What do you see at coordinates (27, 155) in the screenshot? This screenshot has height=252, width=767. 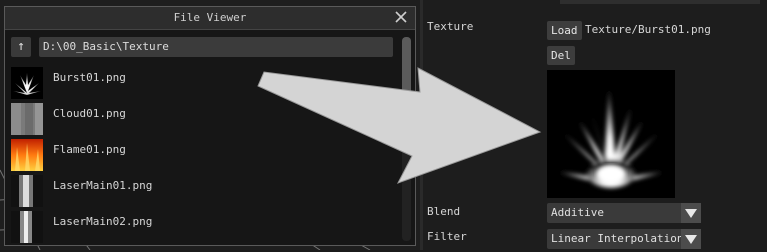 I see `flame-thumbnail` at bounding box center [27, 155].